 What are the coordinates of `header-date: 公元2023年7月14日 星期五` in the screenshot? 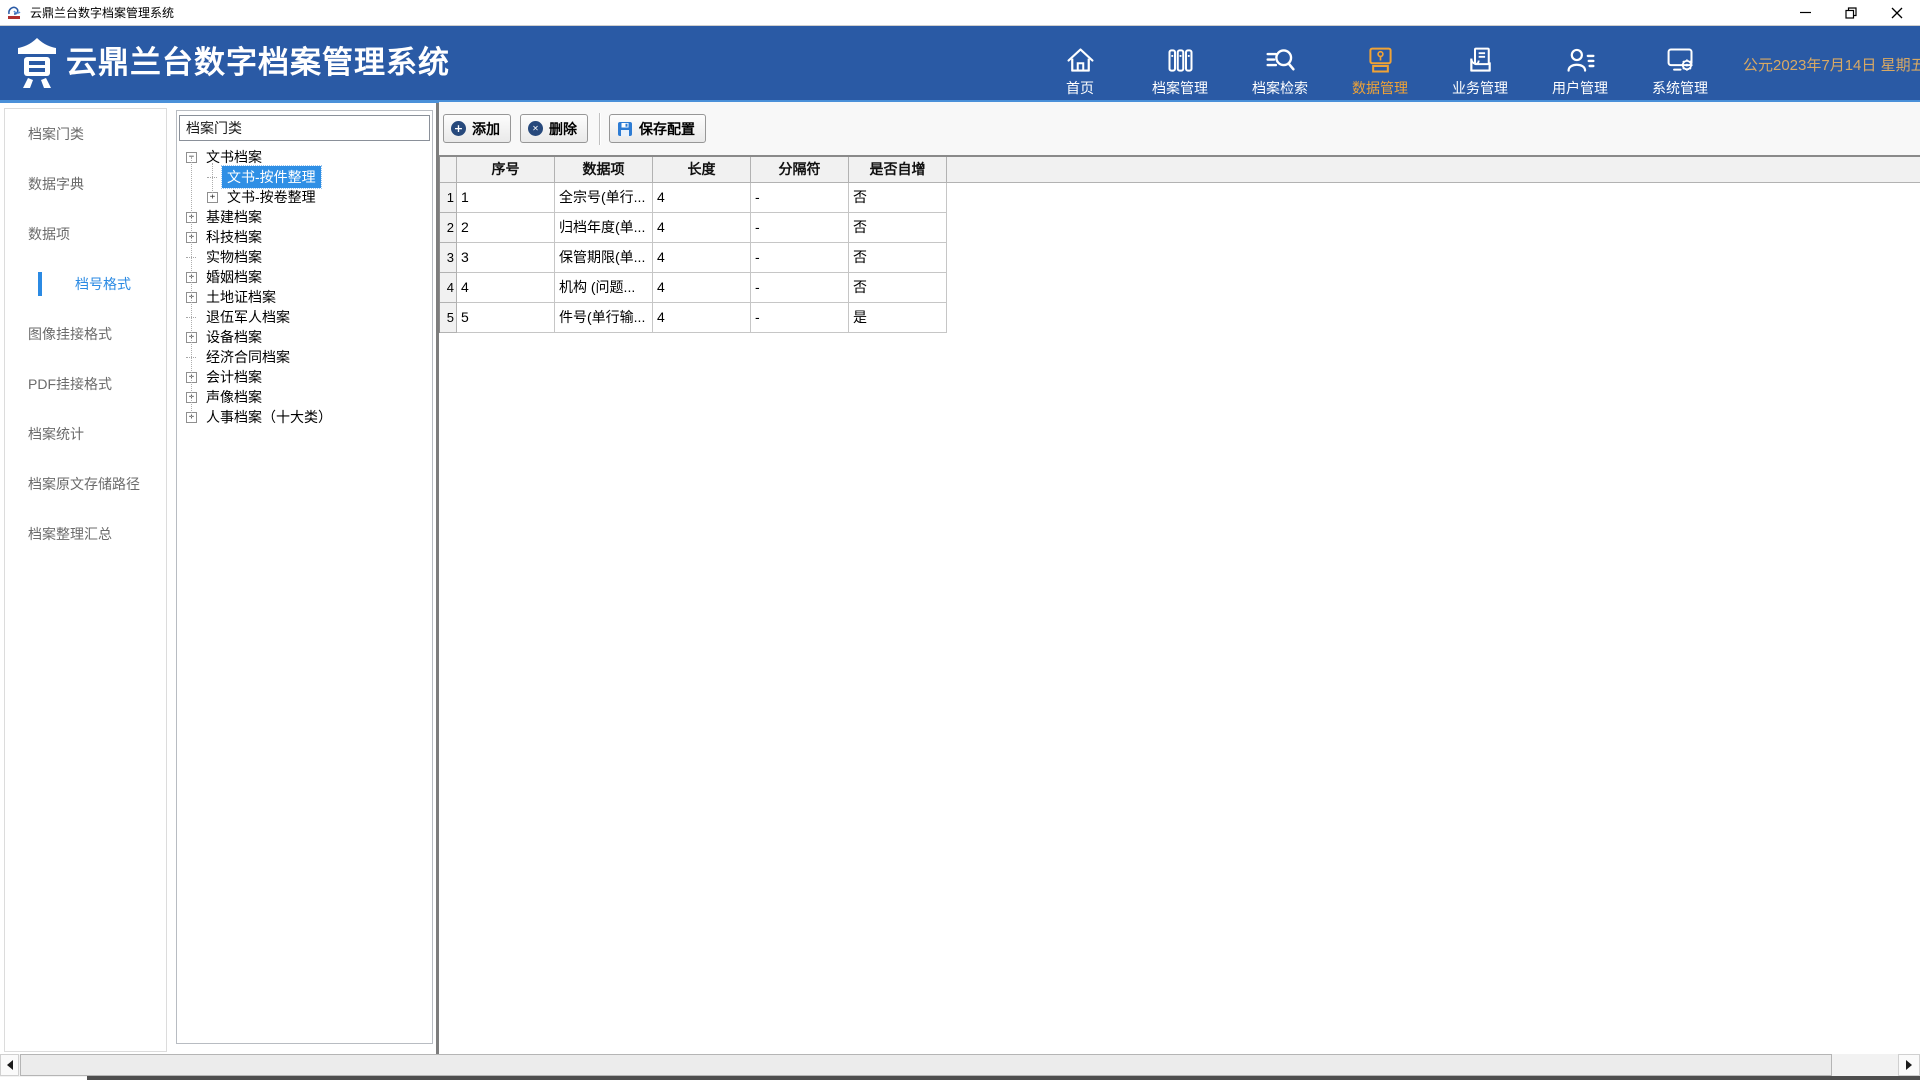 It's located at (1831, 65).